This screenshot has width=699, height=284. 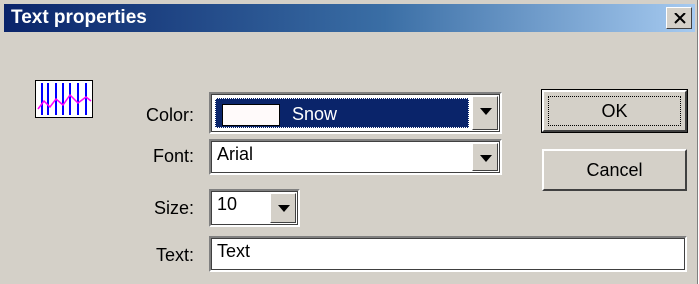 What do you see at coordinates (173, 208) in the screenshot?
I see `size-label: Size:` at bounding box center [173, 208].